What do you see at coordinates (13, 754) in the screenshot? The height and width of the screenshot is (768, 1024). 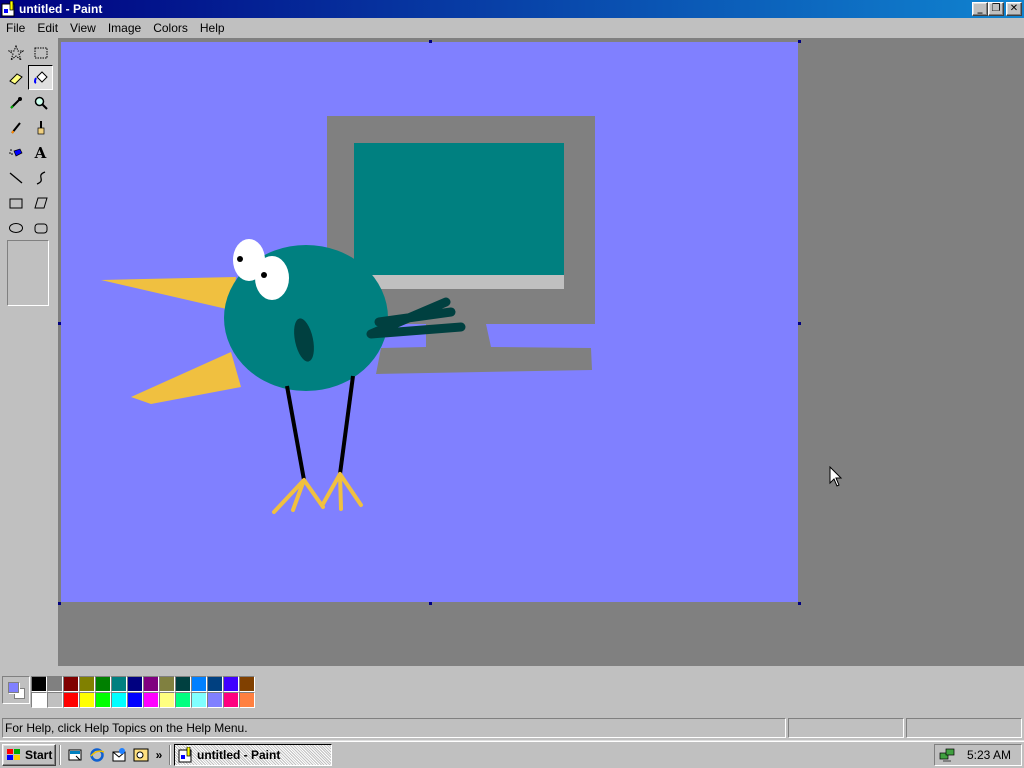 I see `windows-logo-icon` at bounding box center [13, 754].